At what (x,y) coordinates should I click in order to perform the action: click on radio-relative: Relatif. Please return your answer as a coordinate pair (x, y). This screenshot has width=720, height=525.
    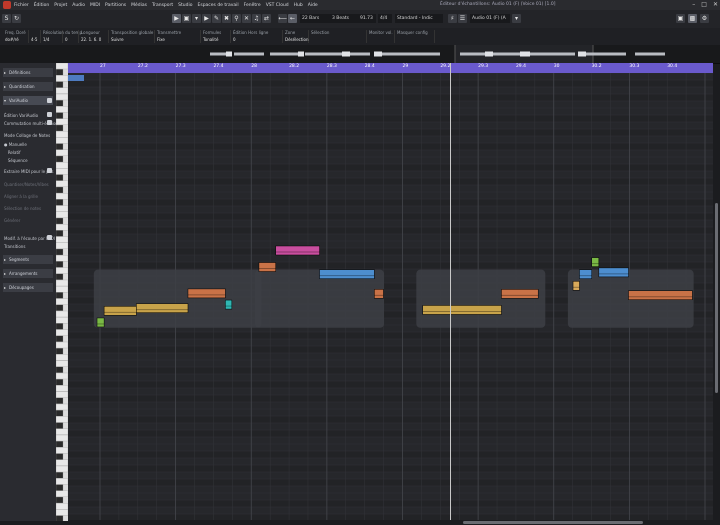
    Looking at the image, I should click on (12, 152).